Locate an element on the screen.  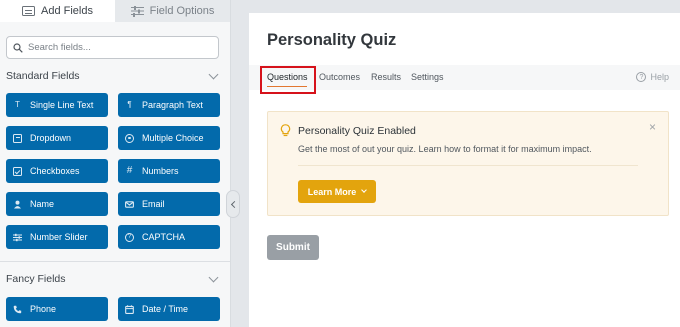
field-label: Multiple Choice is located at coordinates (173, 138).